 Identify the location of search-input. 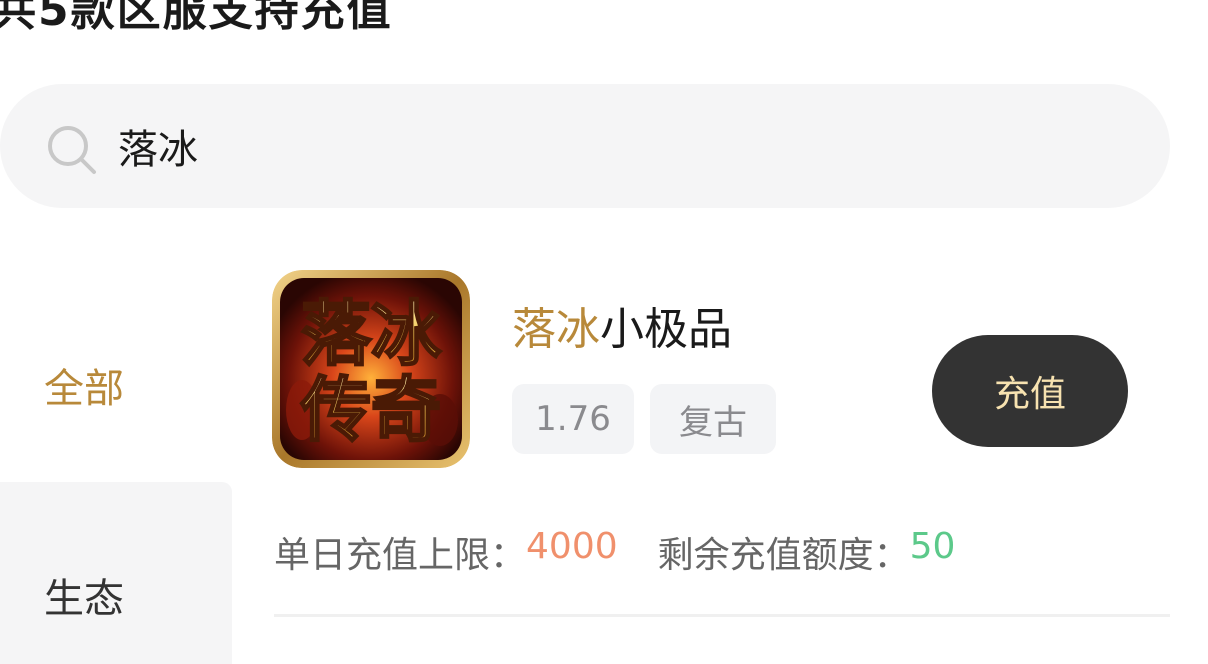
(568, 146).